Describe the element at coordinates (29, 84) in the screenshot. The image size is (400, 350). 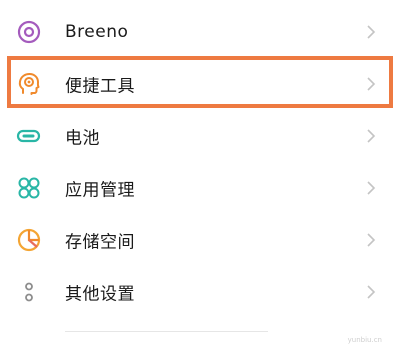
I see `convenience-tools-icon` at that location.